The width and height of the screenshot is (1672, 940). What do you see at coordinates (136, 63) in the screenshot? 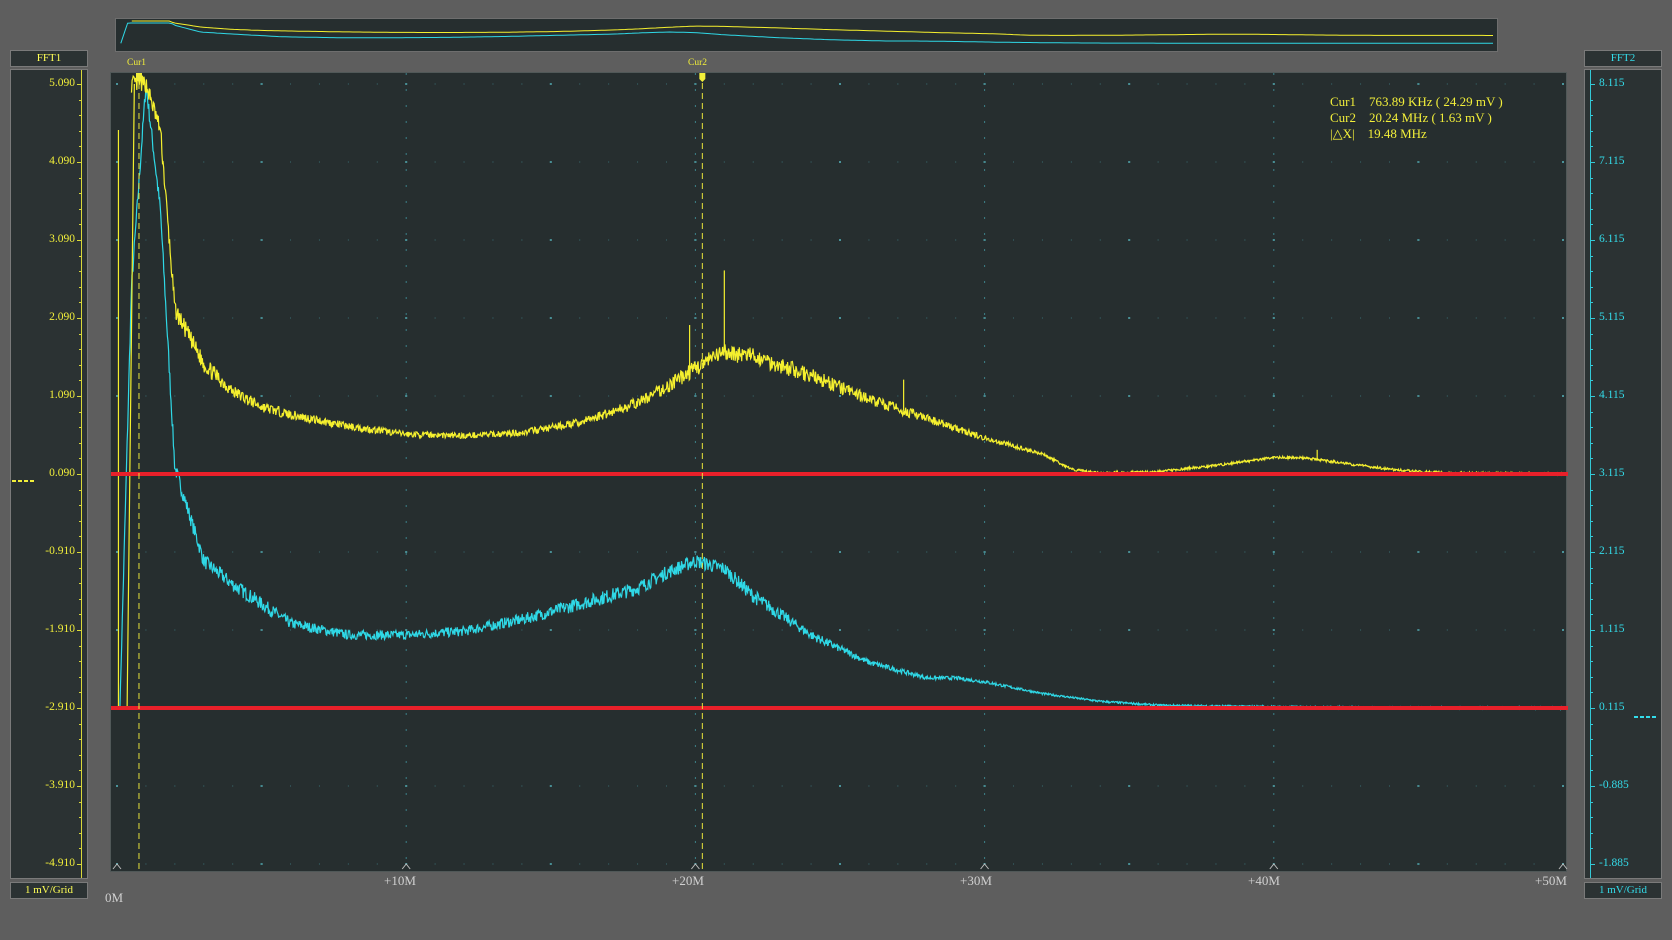
I see `cursor1-tag: Cur1` at bounding box center [136, 63].